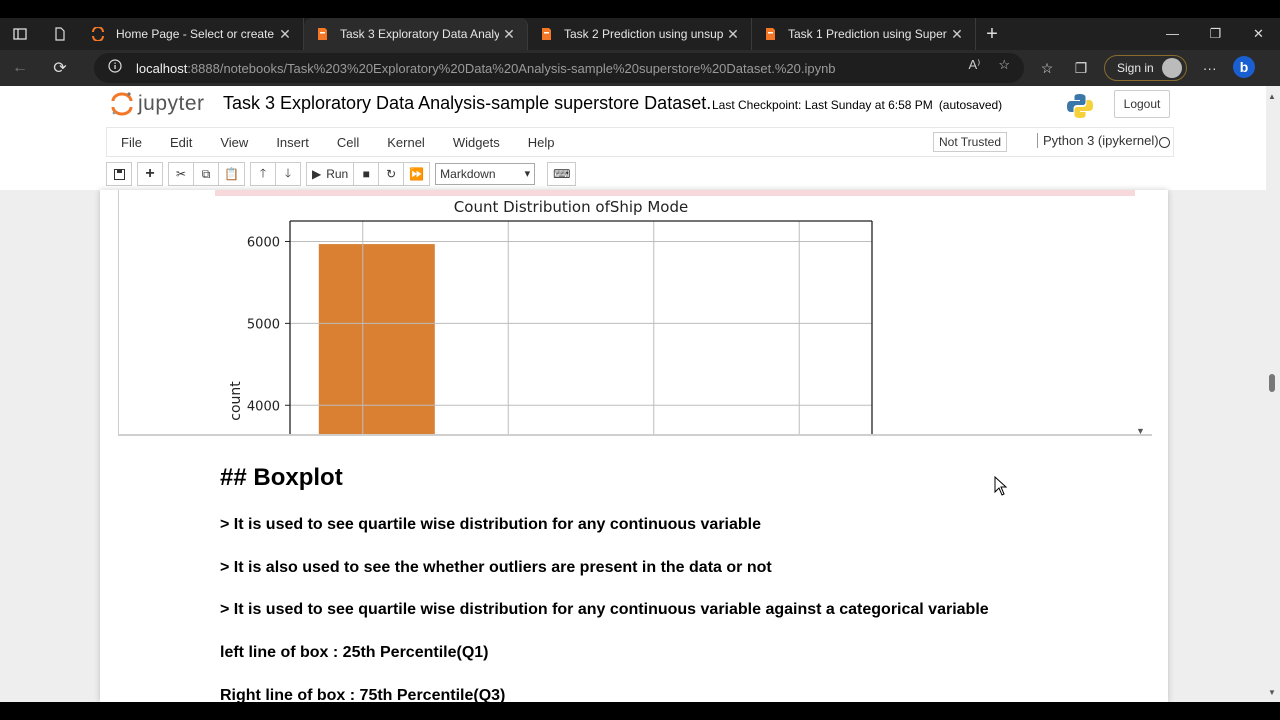  Describe the element at coordinates (60, 34) in the screenshot. I see `workspaces-icon` at that location.